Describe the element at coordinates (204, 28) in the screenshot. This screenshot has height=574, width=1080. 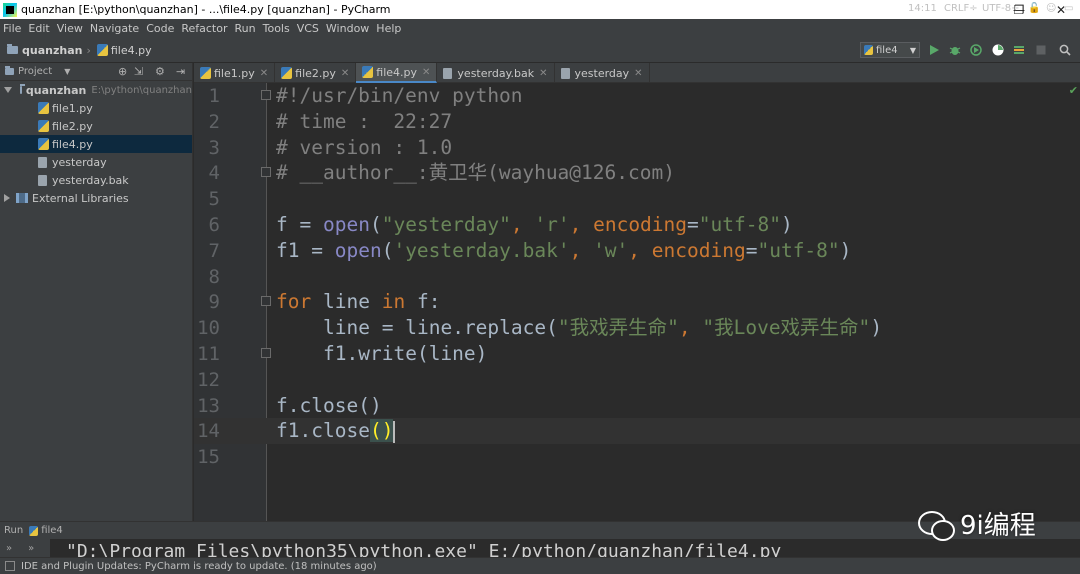
I see `menu-item-refactor: Refactor` at that location.